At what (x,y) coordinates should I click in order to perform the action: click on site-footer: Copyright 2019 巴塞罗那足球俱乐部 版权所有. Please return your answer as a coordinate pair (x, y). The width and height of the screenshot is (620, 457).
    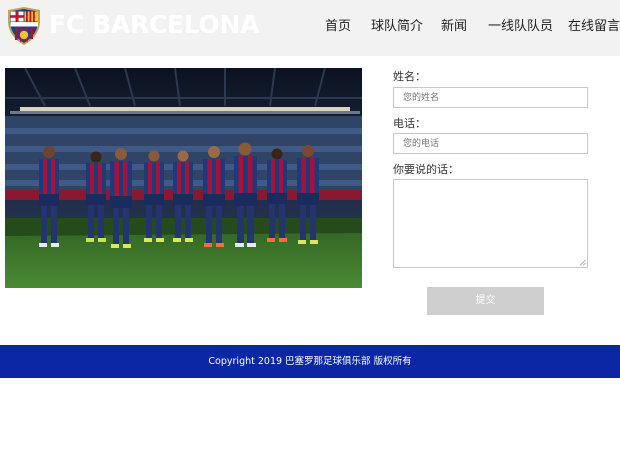
    Looking at the image, I should click on (310, 361).